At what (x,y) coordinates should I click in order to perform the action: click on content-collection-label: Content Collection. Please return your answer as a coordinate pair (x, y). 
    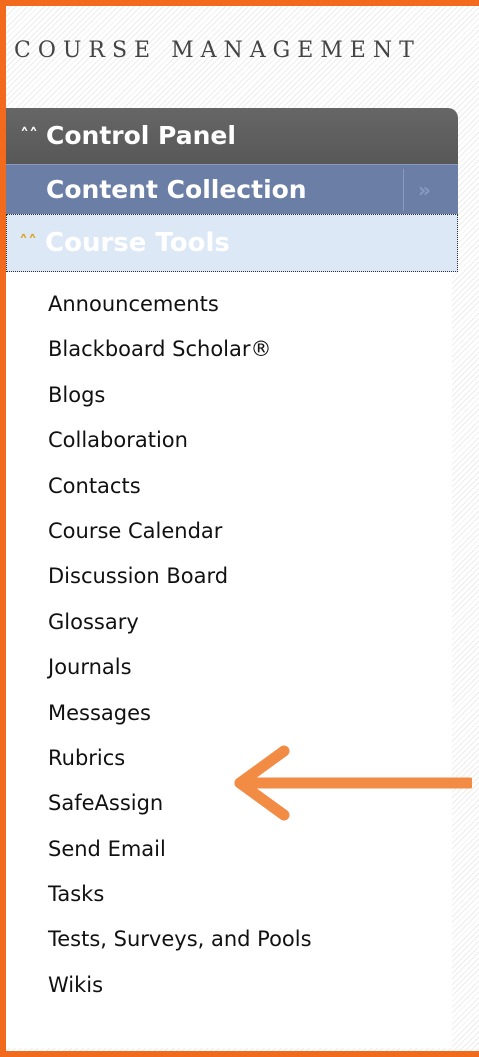
    Looking at the image, I should click on (176, 189).